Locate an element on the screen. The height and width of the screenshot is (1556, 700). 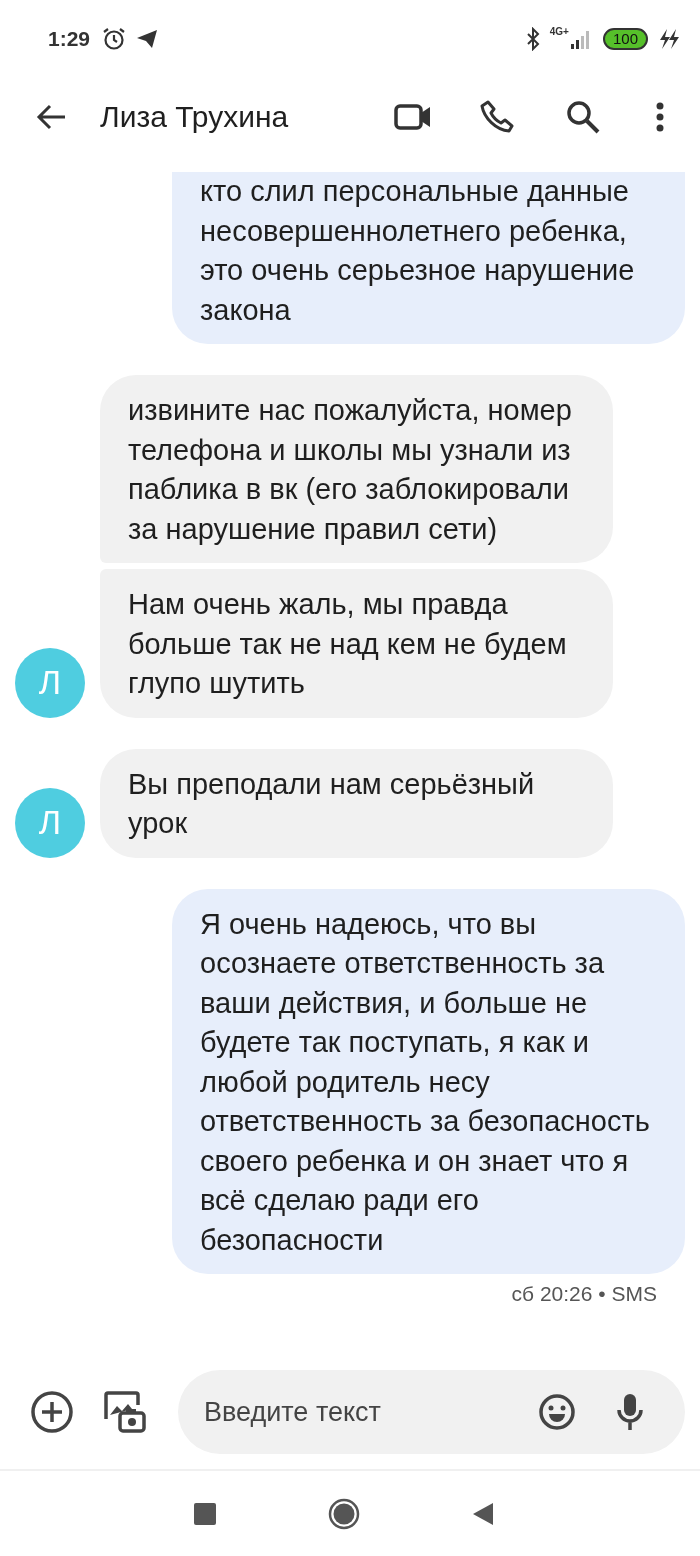
back-arrow-icon is located at coordinates (51, 117).